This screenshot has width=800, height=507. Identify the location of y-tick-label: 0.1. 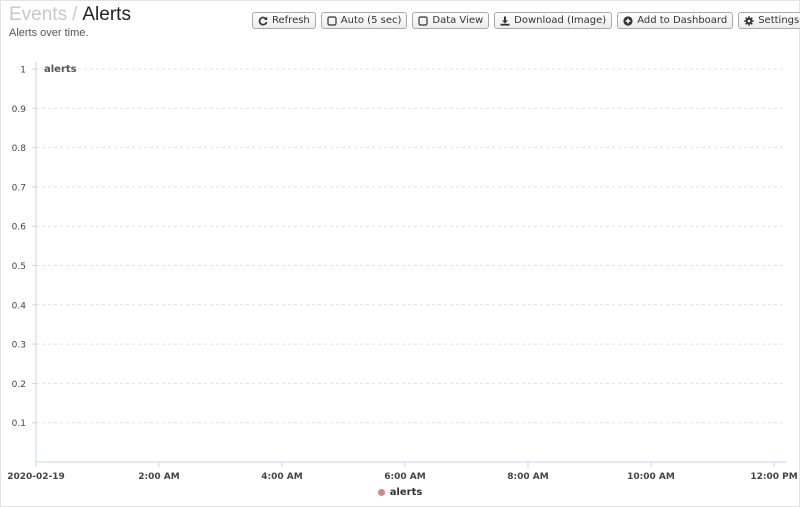
(19, 424).